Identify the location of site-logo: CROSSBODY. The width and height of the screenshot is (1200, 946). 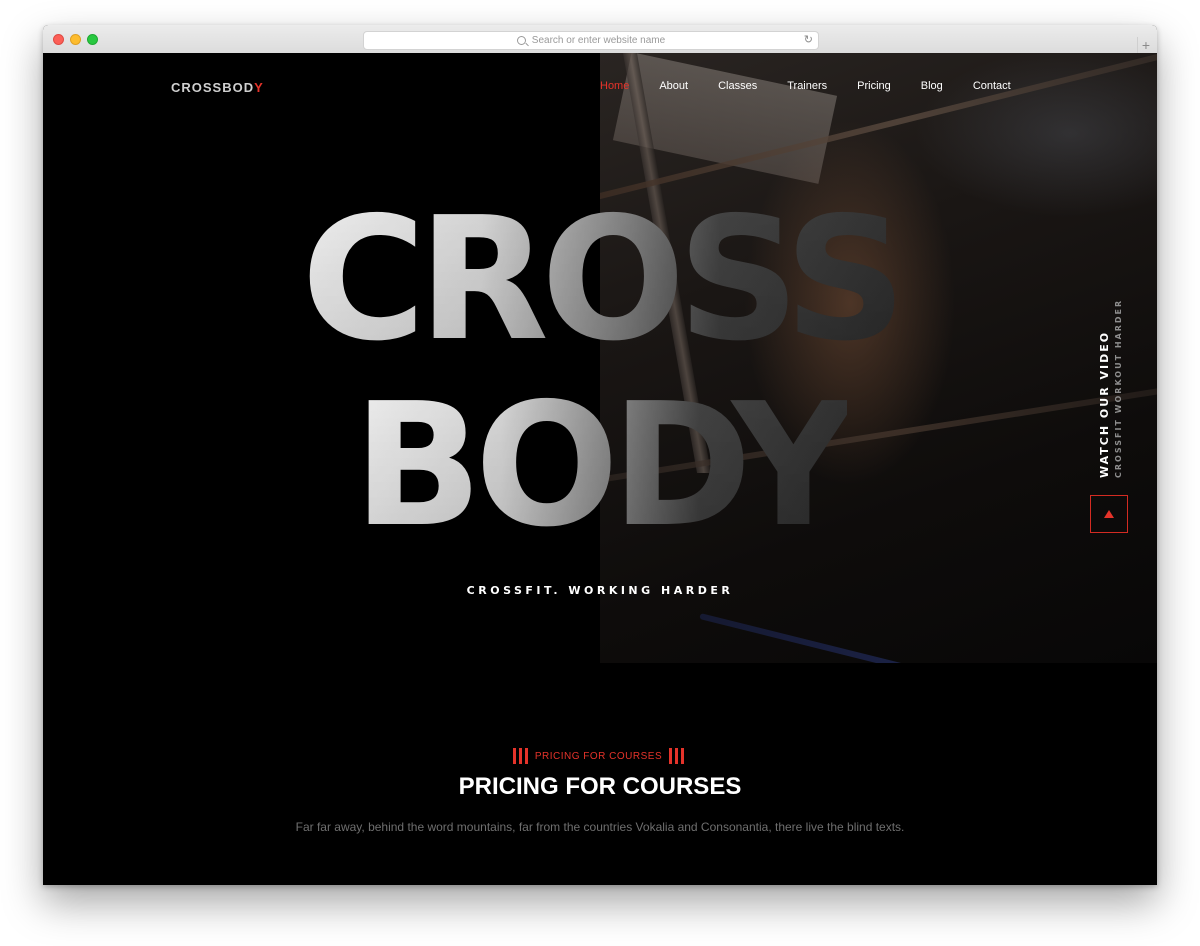
(217, 87).